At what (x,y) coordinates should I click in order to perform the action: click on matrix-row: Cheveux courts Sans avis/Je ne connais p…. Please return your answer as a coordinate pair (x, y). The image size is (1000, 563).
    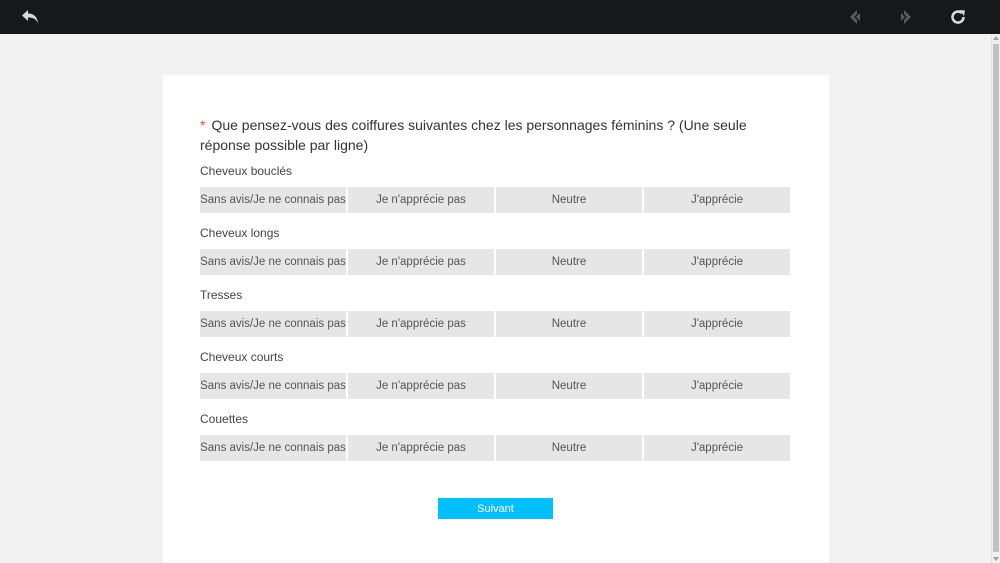
    Looking at the image, I should click on (496, 374).